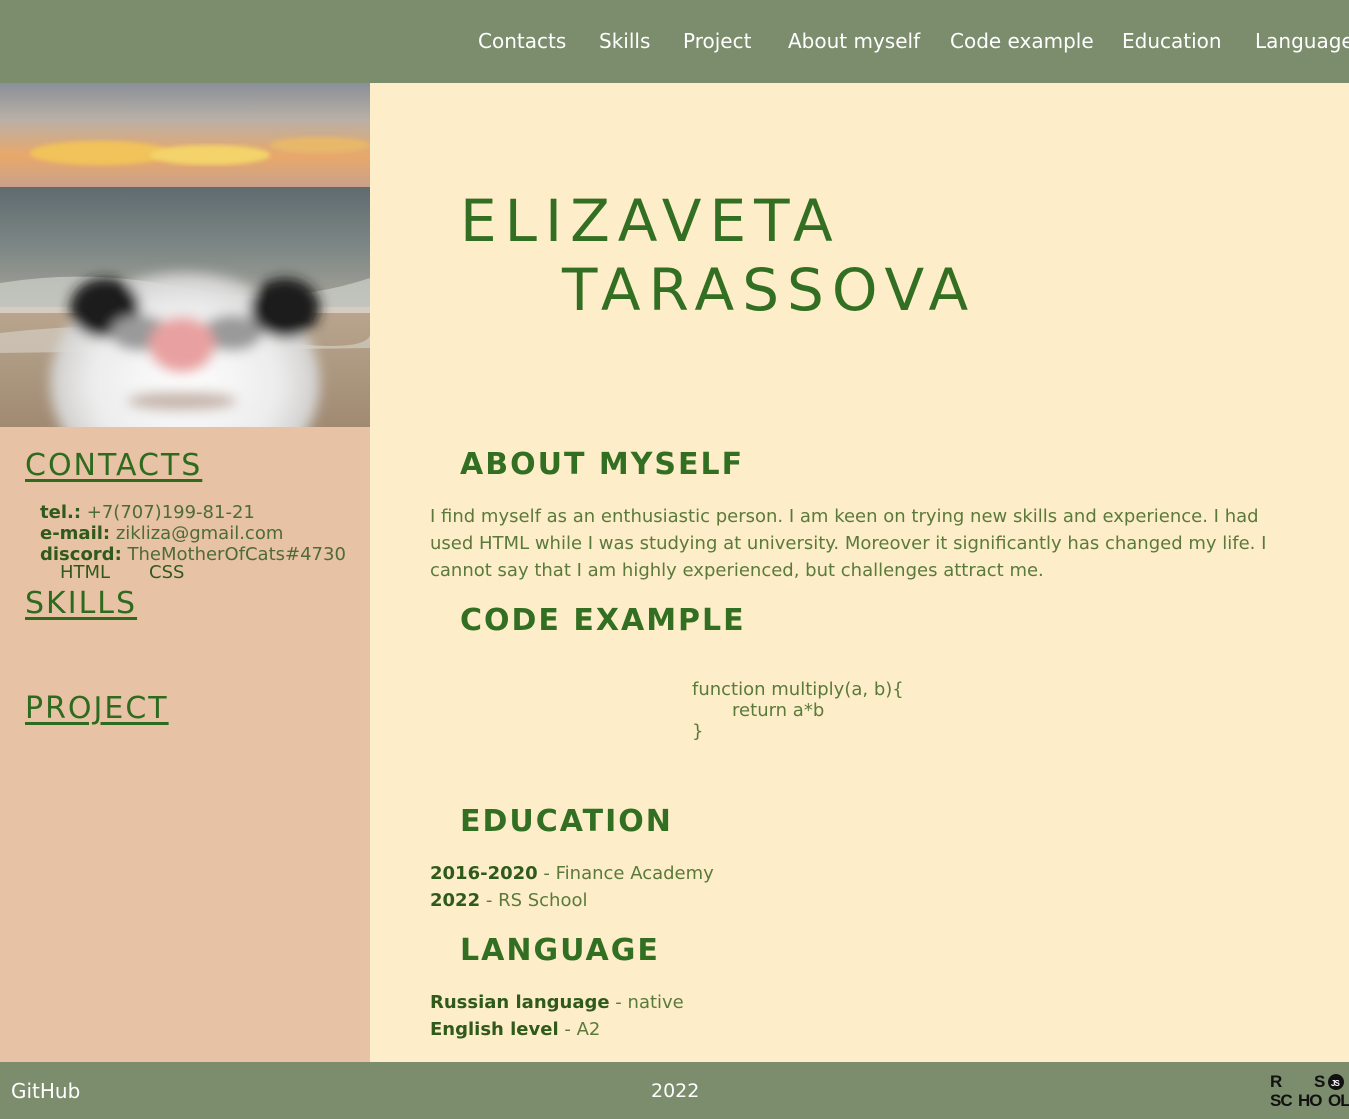 The image size is (1349, 1119). Describe the element at coordinates (1276, 1081) in the screenshot. I see `svg-text: R` at that location.